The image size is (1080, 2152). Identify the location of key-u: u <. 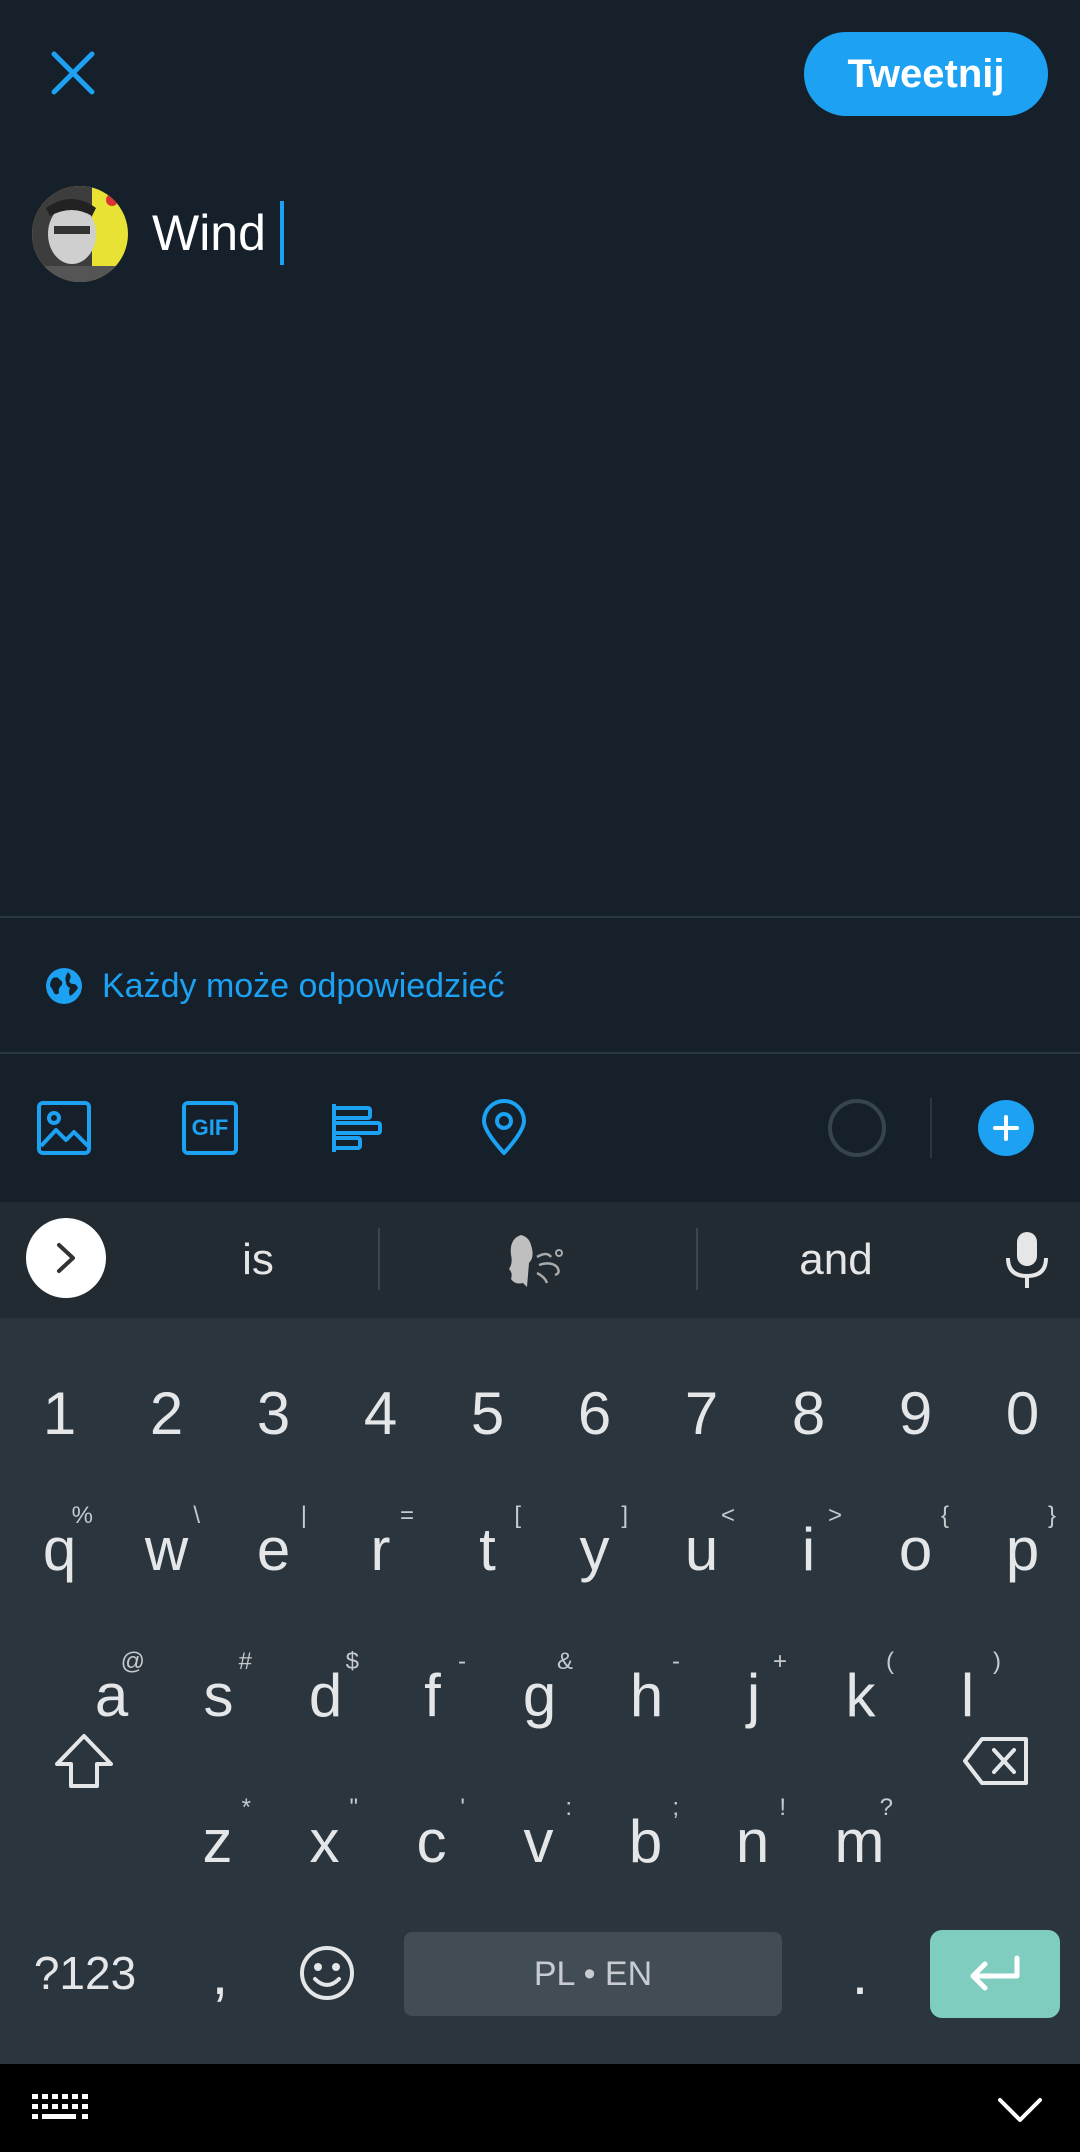
(701, 1549).